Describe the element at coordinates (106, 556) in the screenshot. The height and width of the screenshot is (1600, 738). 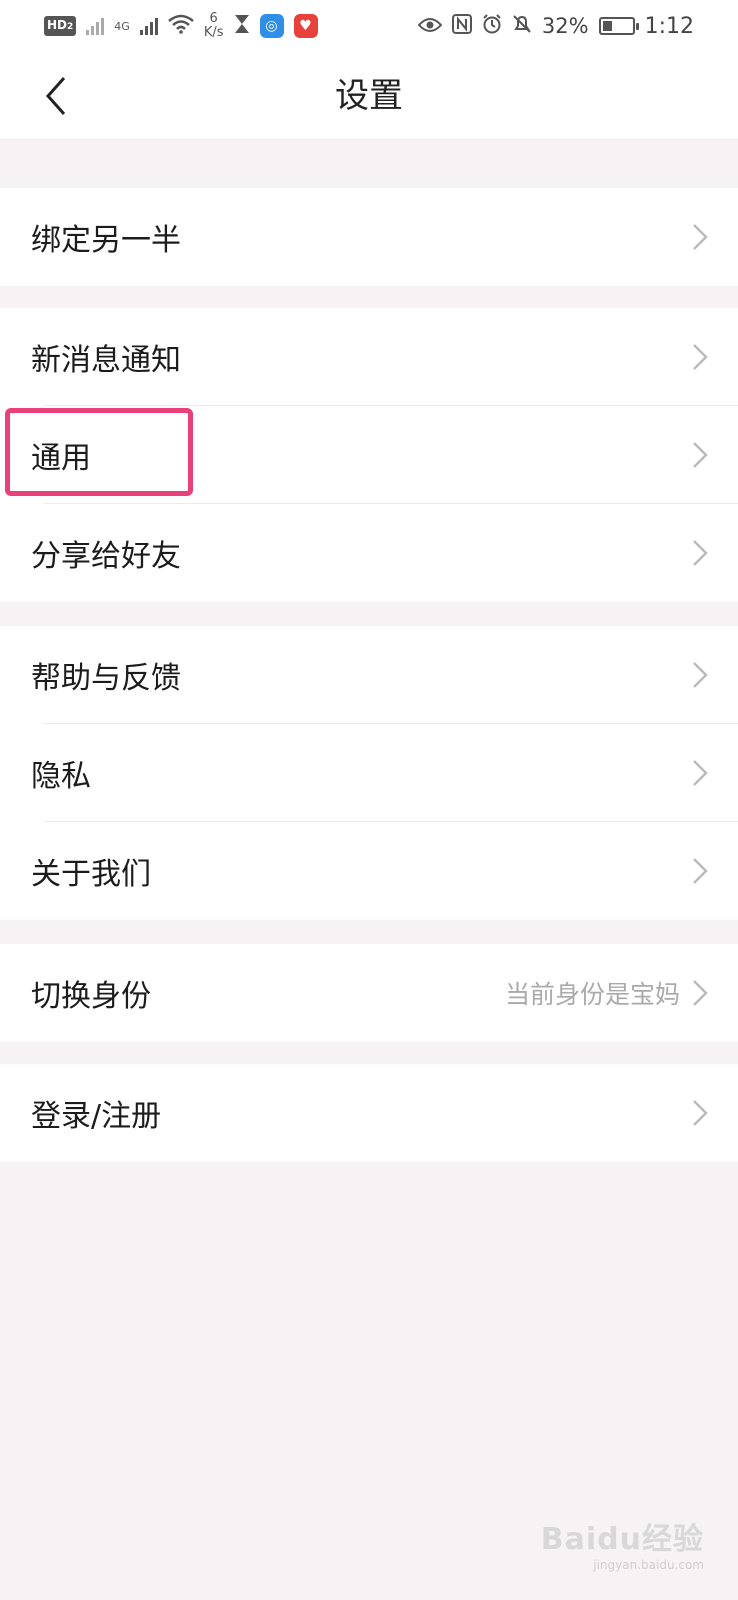
I see `row-label: 分享给好友` at that location.